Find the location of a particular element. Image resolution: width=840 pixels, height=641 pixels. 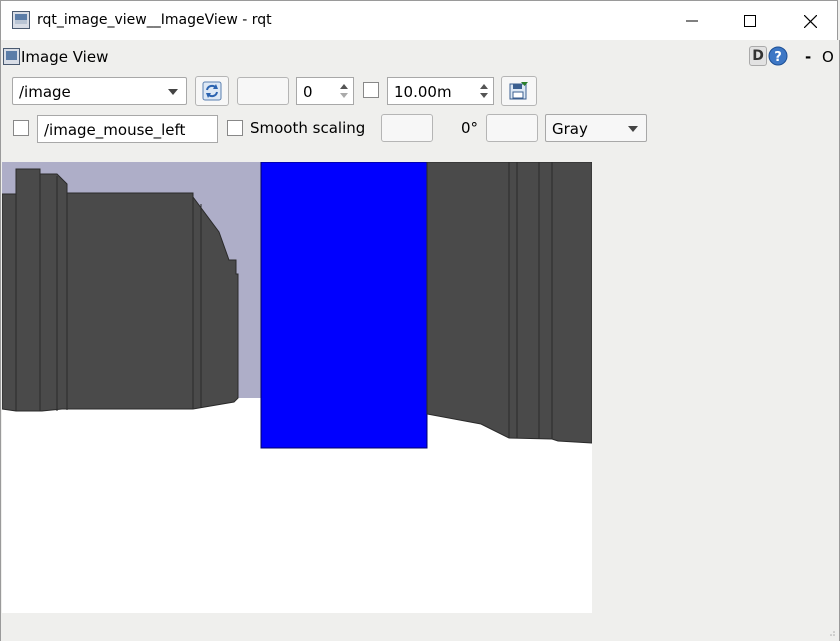

maximize-icon is located at coordinates (750, 21).